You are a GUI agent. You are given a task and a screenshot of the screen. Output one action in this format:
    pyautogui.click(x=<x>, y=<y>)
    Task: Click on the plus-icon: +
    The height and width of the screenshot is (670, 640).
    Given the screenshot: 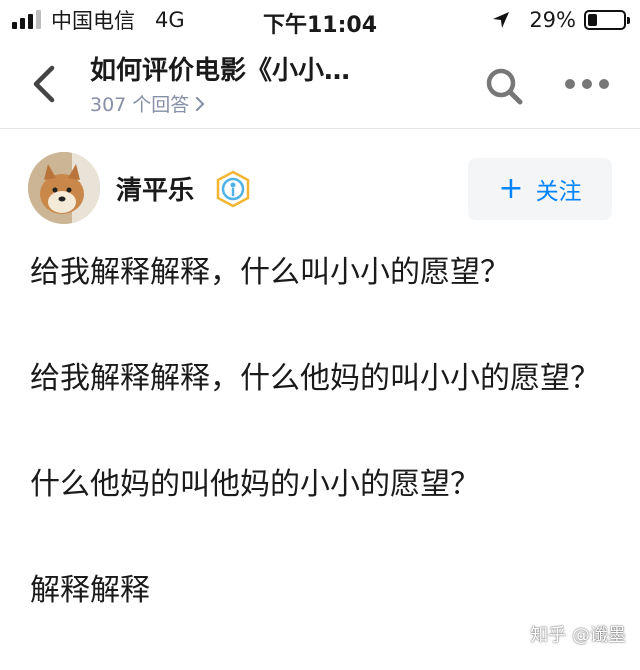 What is the action you would take?
    pyautogui.click(x=510, y=189)
    